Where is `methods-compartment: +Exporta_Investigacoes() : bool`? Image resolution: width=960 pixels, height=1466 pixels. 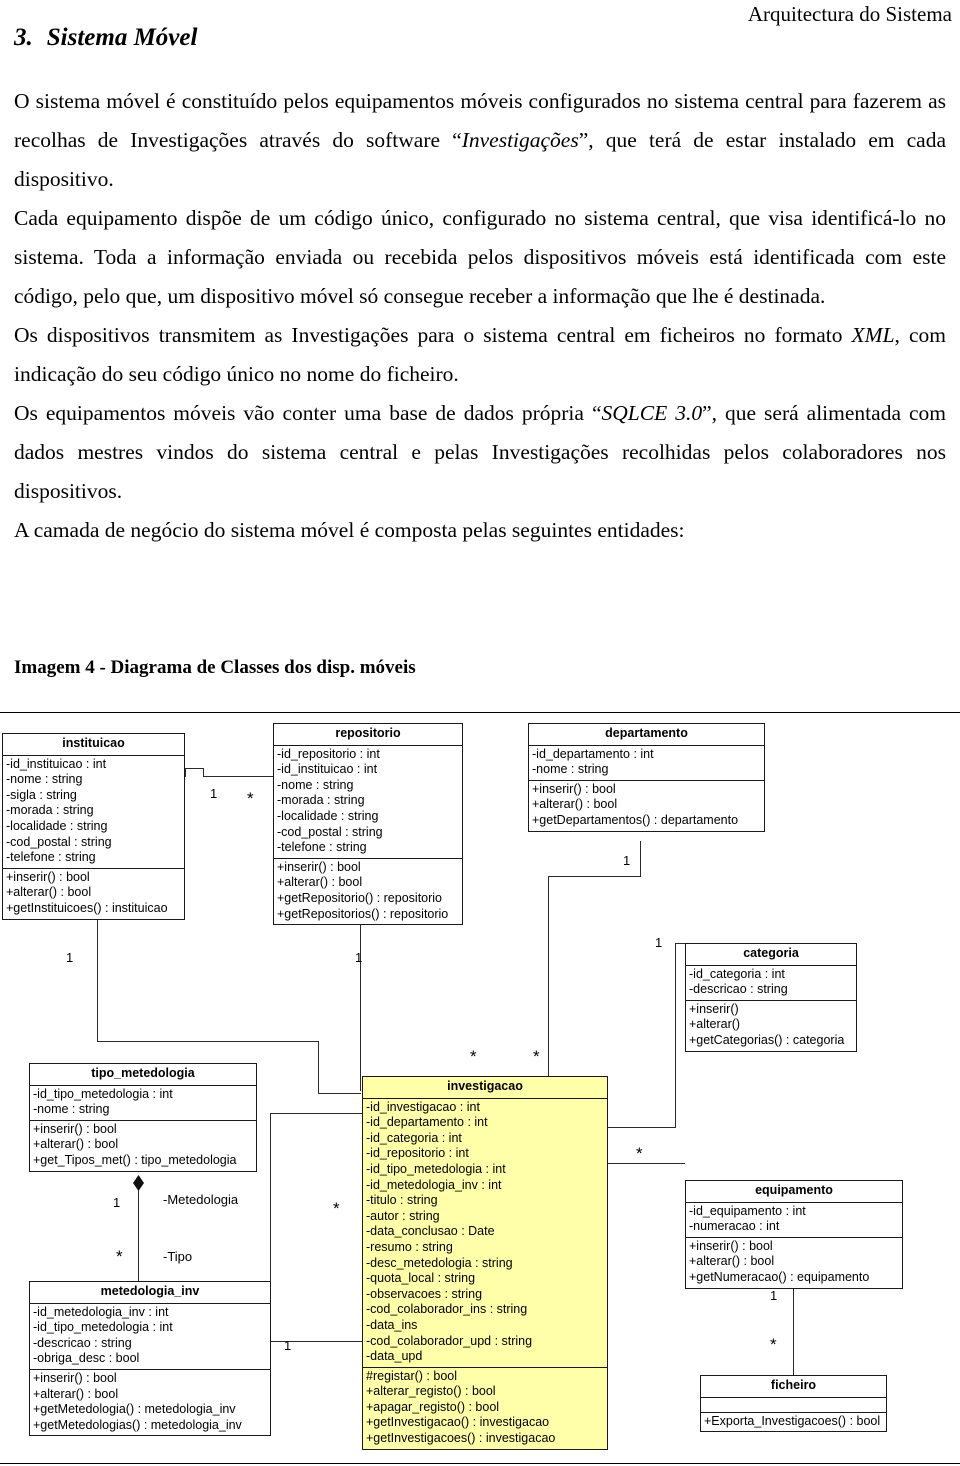
methods-compartment: +Exporta_Investigacoes() : bool is located at coordinates (793, 1422).